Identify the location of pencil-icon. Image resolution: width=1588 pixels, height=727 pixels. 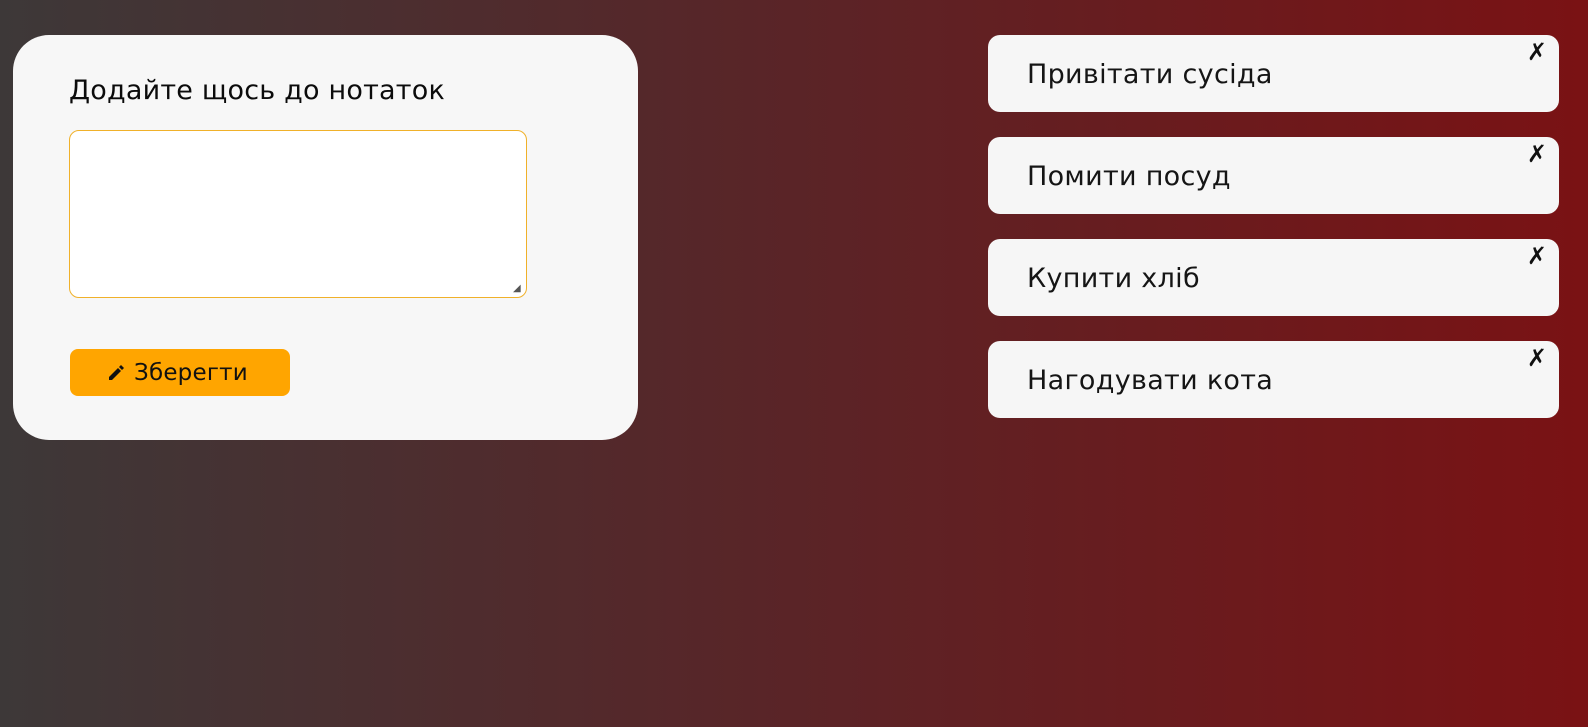
(116, 373).